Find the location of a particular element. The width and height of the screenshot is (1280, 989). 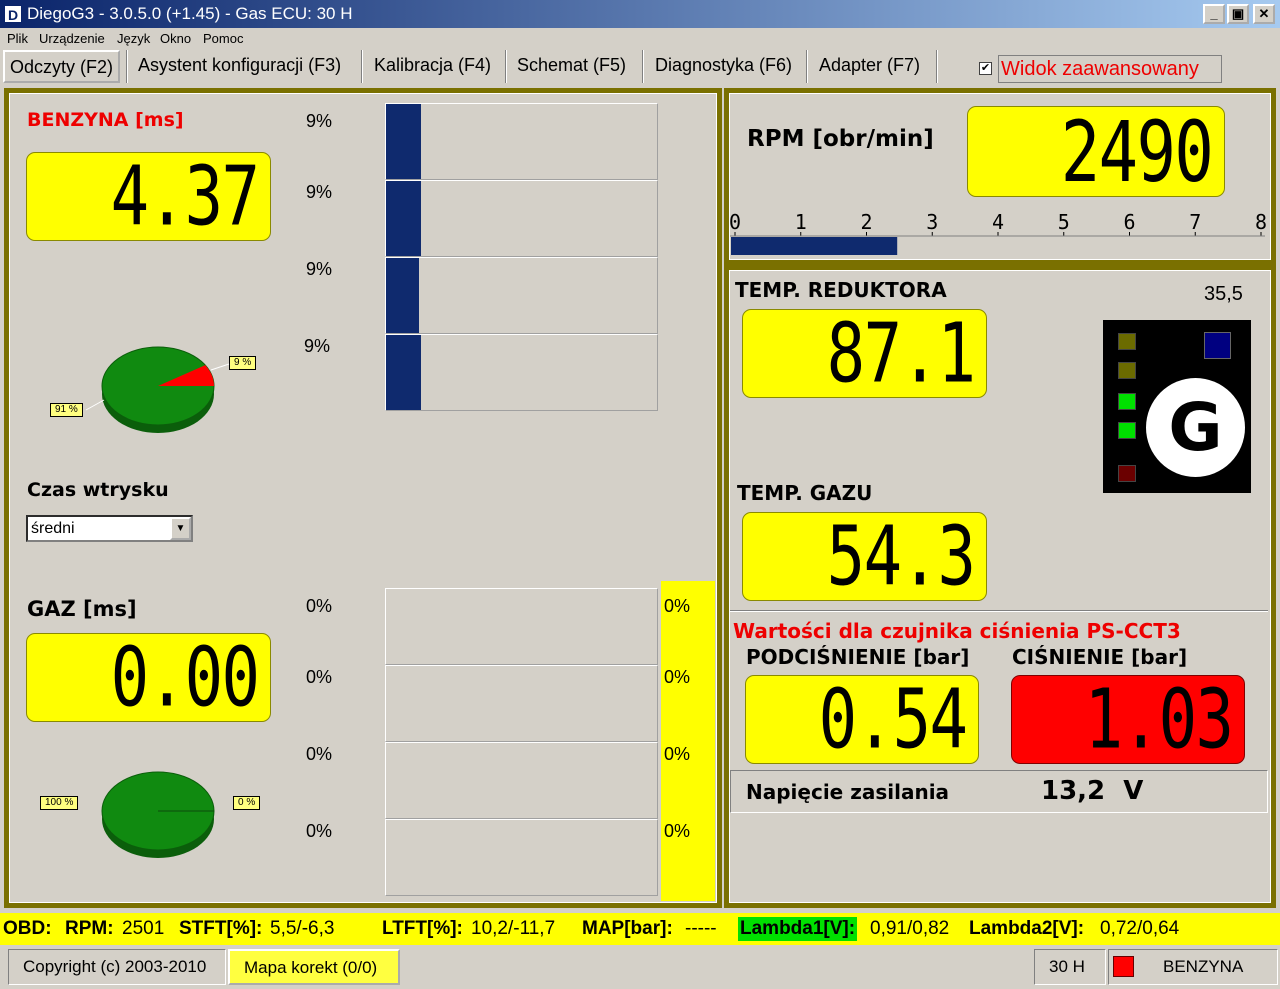

tab-adapter: Adapter (F7) is located at coordinates (869, 66).